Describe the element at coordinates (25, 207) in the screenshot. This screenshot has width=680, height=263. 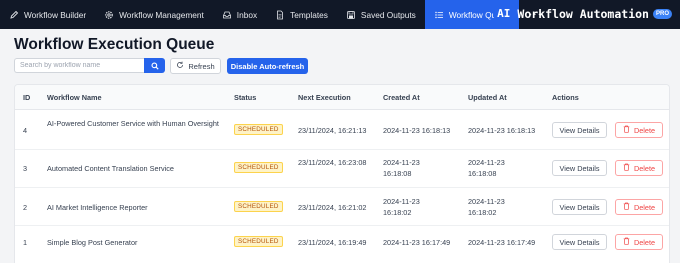
I see `cell-id: 2` at that location.